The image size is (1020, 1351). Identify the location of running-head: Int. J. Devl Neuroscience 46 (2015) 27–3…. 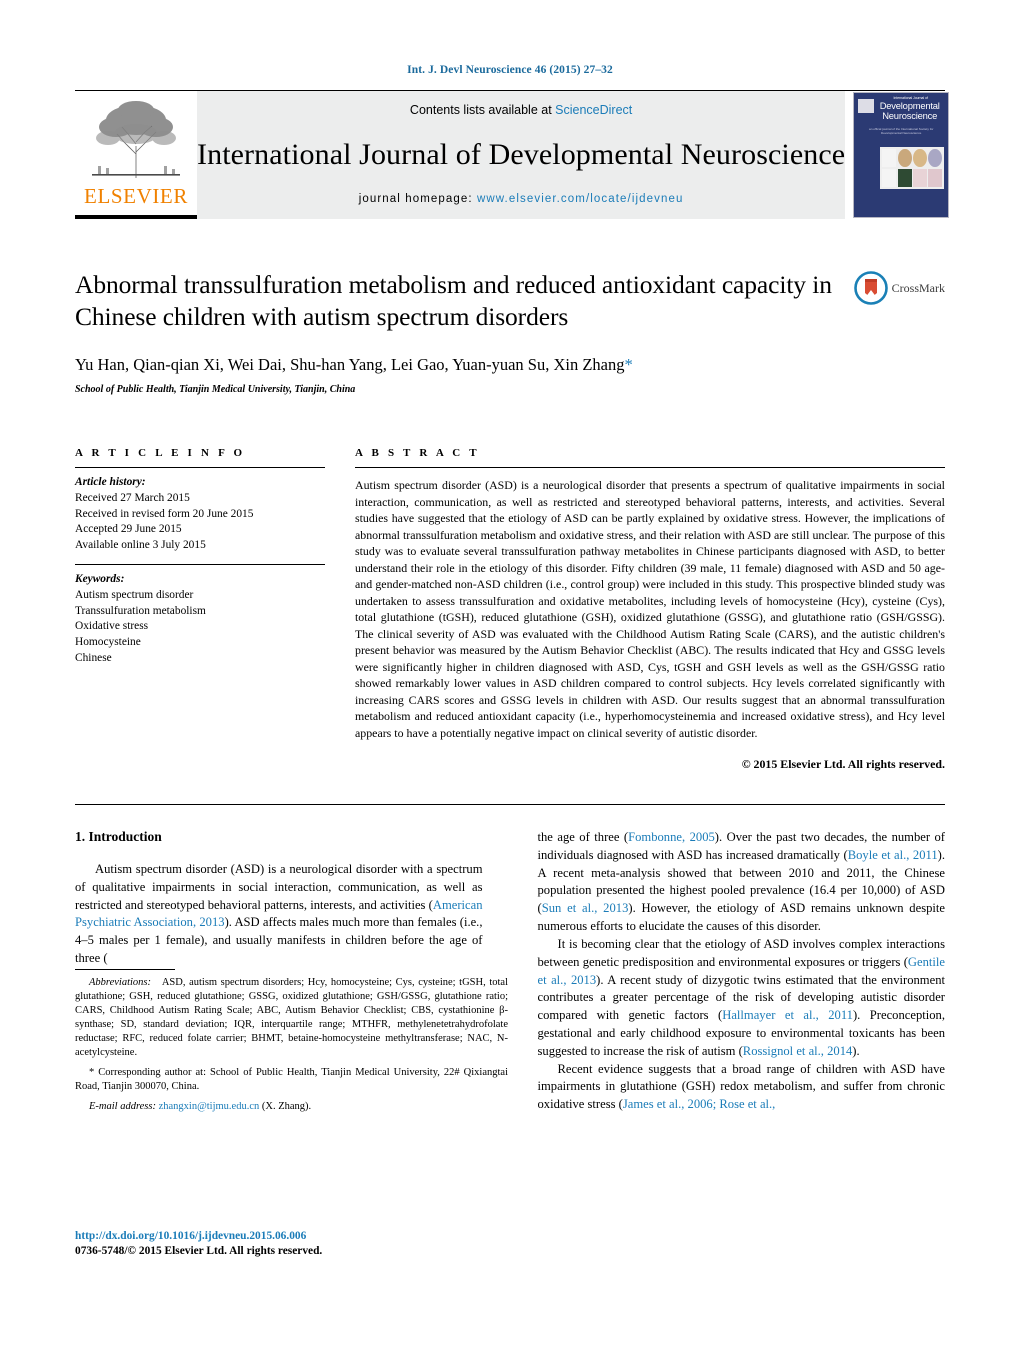
(510, 70).